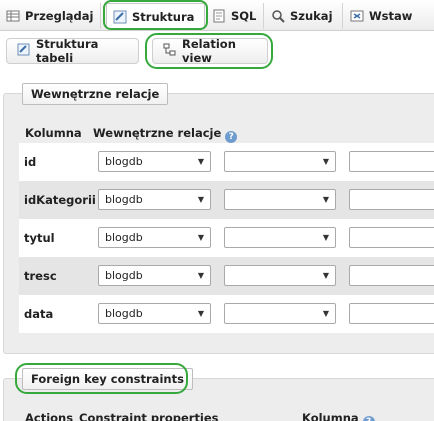 This screenshot has width=434, height=421. Describe the element at coordinates (357, 16) in the screenshot. I see `insert-icon` at that location.